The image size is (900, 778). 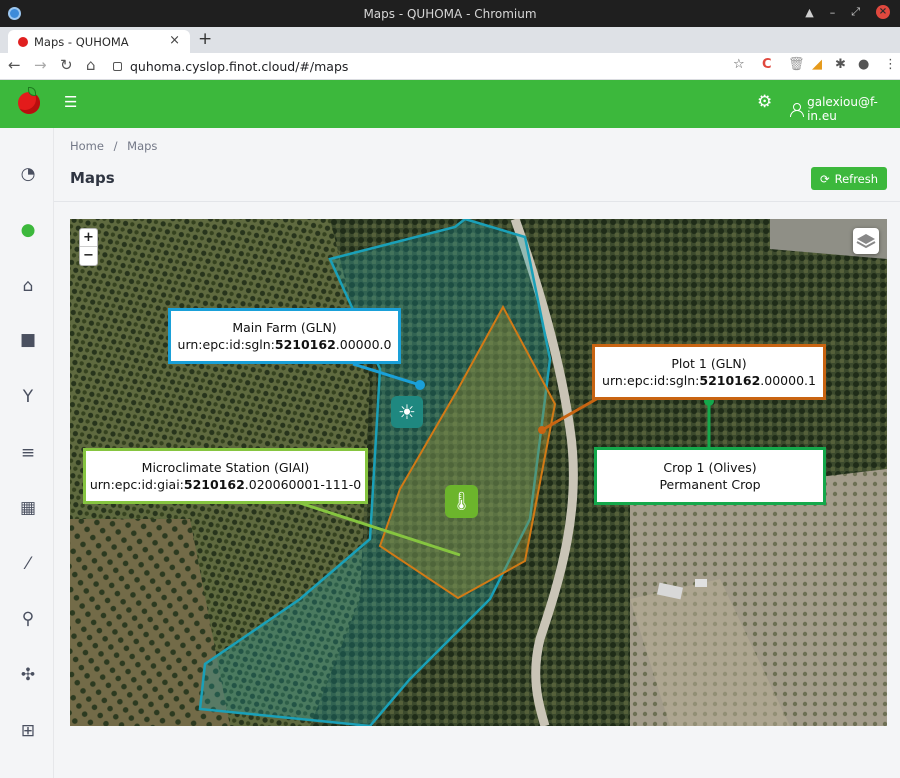 I want to click on back-icon: ←, so click(x=14, y=65).